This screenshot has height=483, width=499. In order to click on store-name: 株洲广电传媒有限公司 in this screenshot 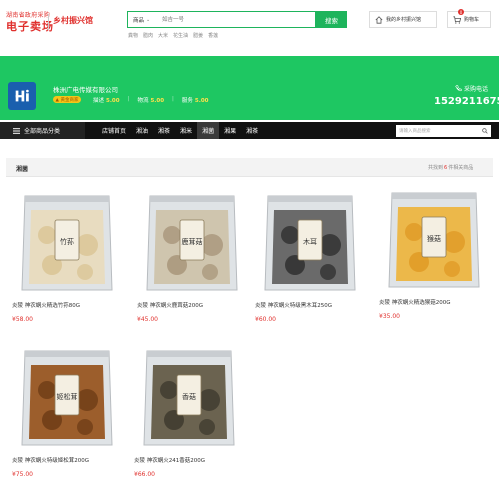, I will do `click(85, 90)`.